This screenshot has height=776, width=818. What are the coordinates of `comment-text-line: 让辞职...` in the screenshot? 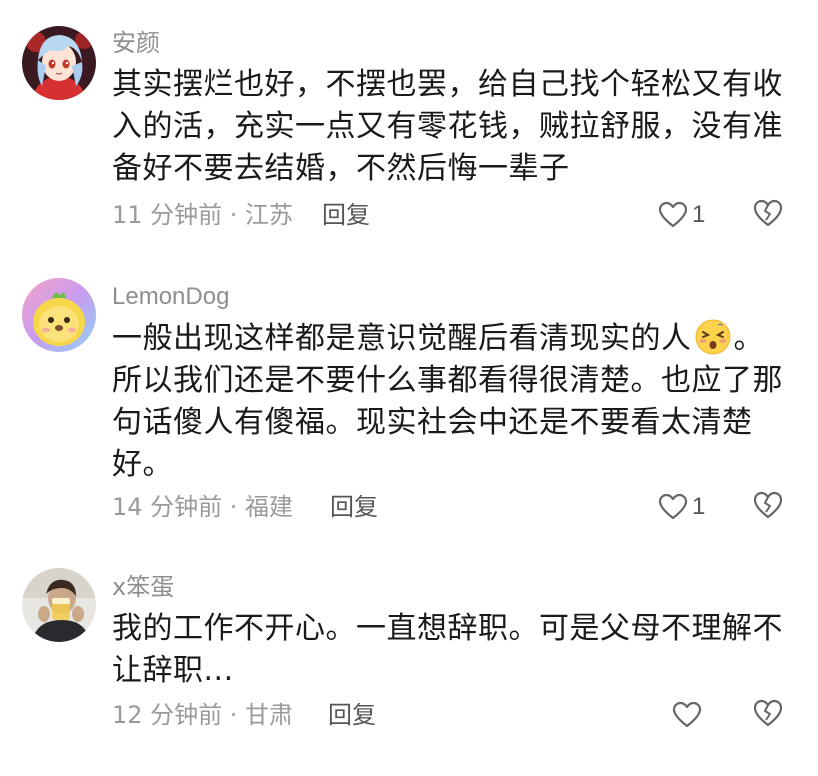 It's located at (173, 670).